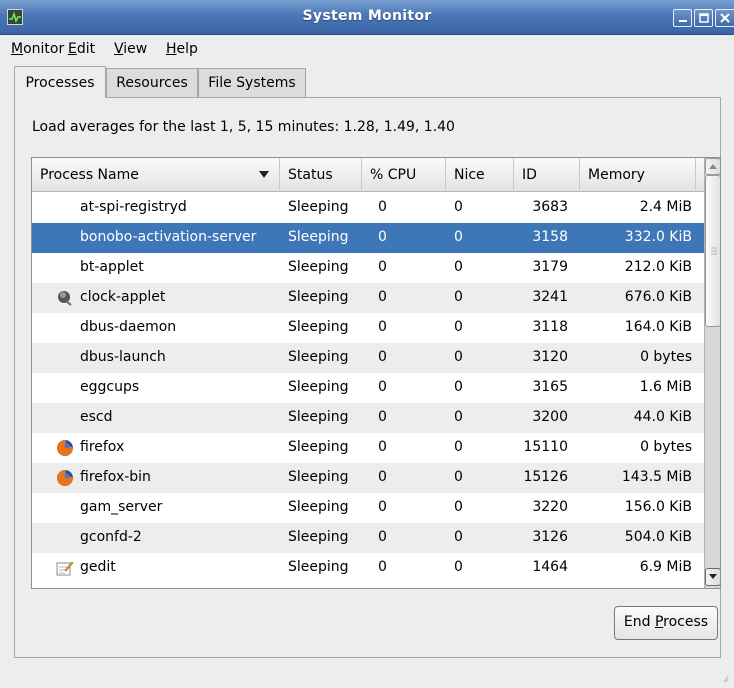 The width and height of the screenshot is (734, 688). I want to click on id-cell: 3220, so click(550, 507).